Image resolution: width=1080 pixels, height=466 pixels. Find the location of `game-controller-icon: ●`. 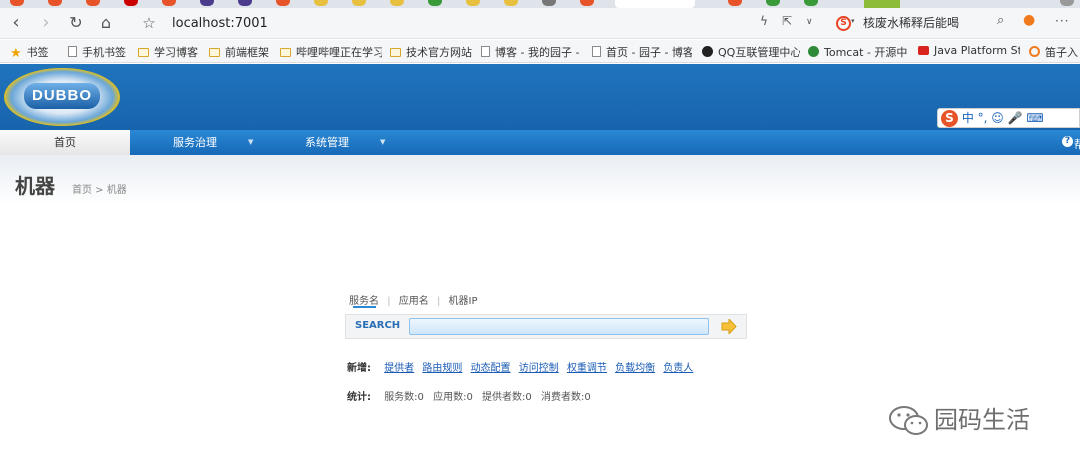

game-controller-icon: ● is located at coordinates (1029, 20).